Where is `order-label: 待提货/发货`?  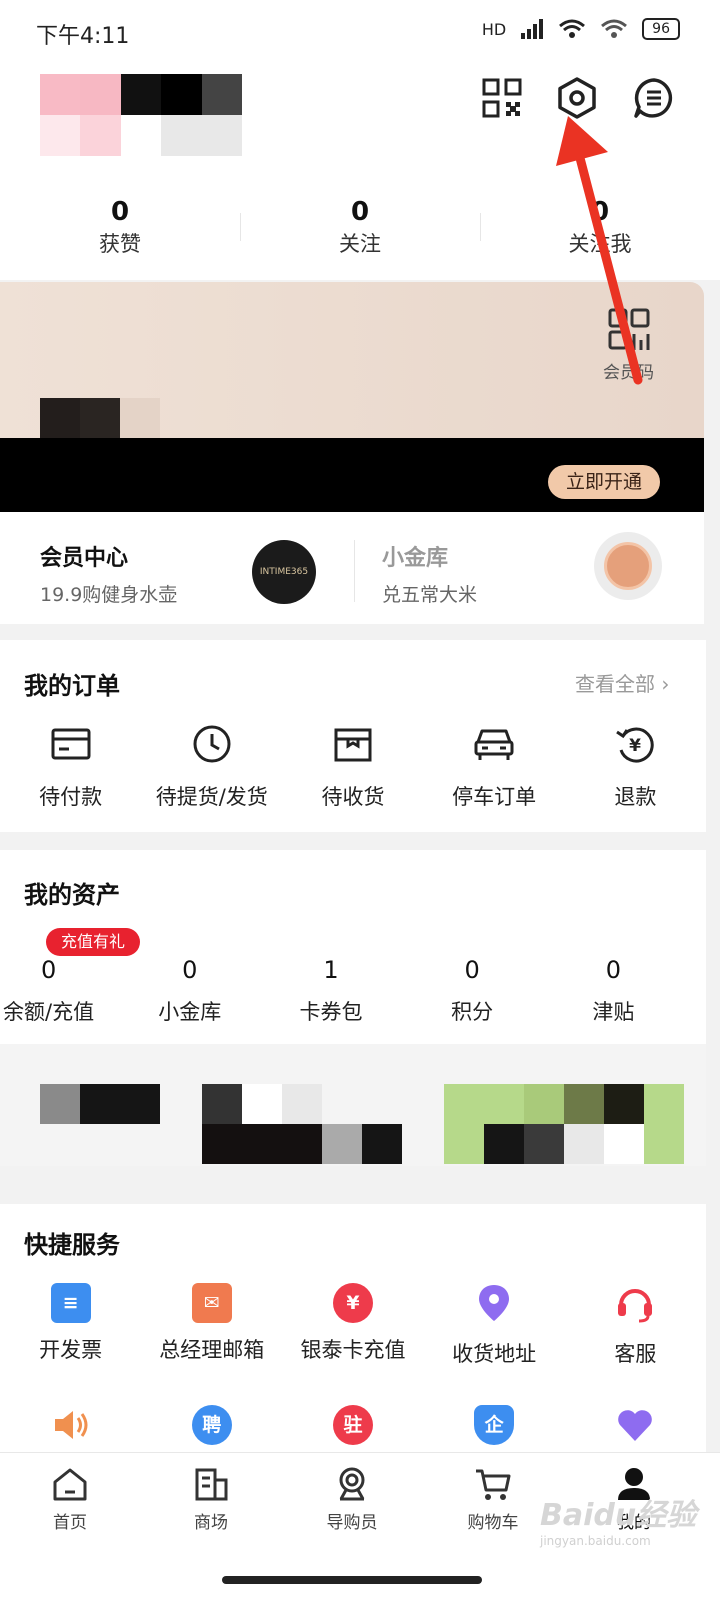
order-label: 待提货/发货 is located at coordinates (211, 797).